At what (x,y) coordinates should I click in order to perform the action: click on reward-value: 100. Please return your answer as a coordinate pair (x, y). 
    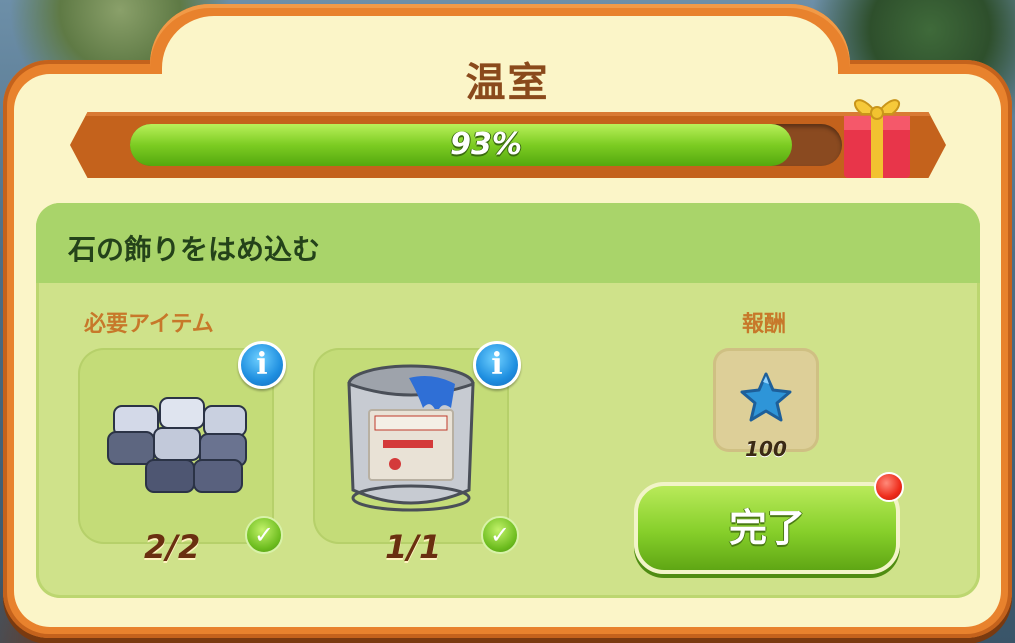
    Looking at the image, I should click on (766, 449).